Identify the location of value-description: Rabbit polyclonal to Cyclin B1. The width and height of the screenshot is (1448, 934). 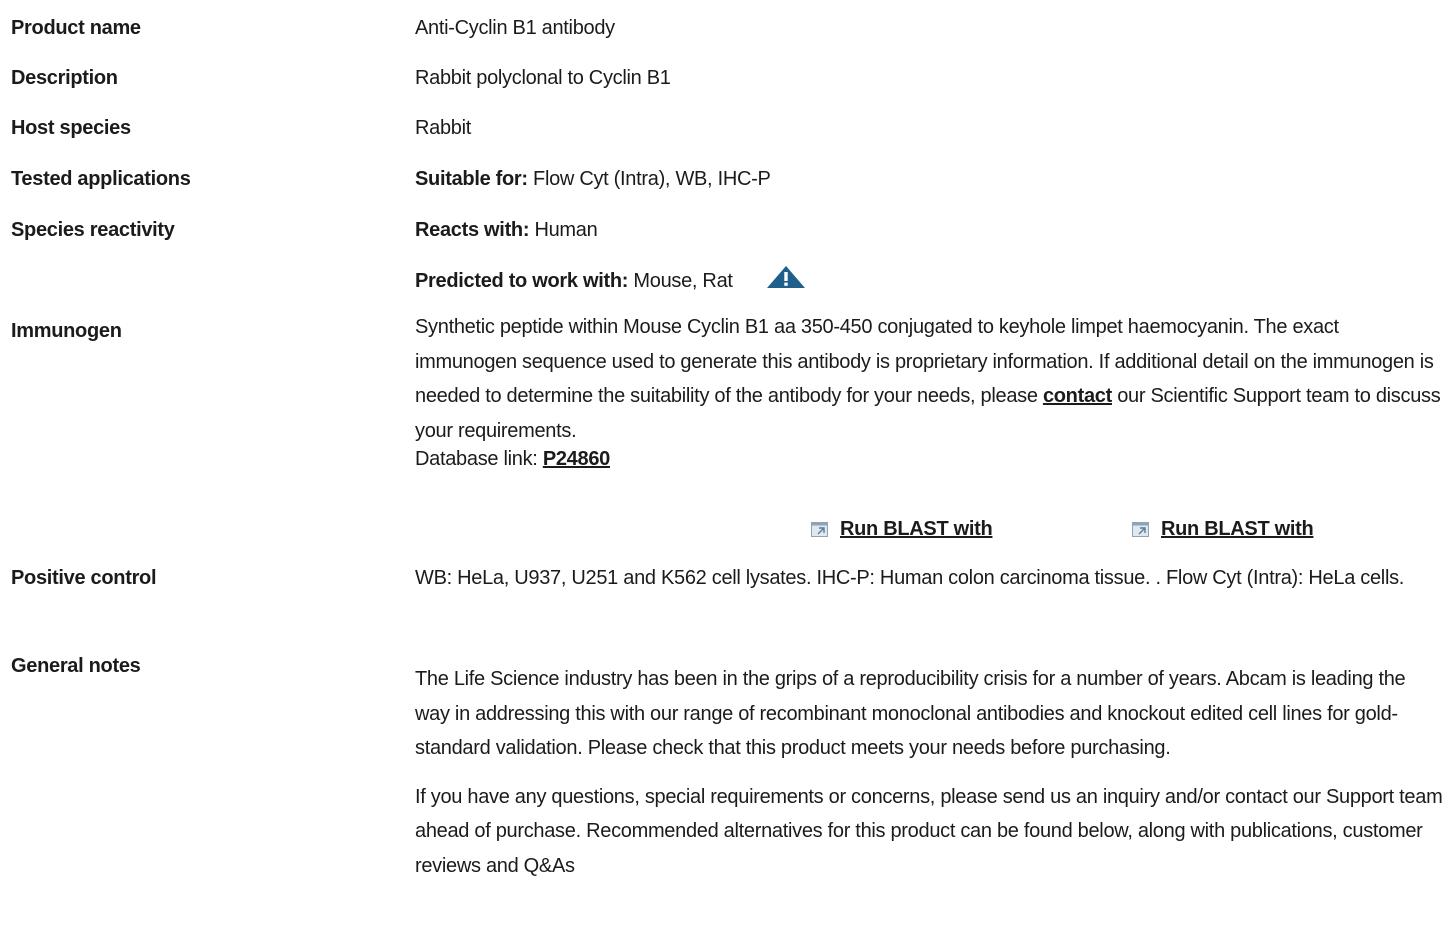
(543, 78).